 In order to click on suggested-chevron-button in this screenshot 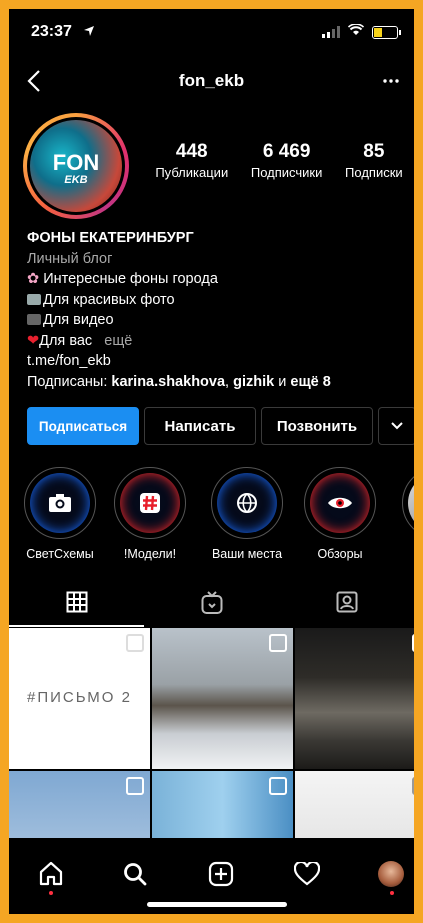, I will do `click(396, 426)`.